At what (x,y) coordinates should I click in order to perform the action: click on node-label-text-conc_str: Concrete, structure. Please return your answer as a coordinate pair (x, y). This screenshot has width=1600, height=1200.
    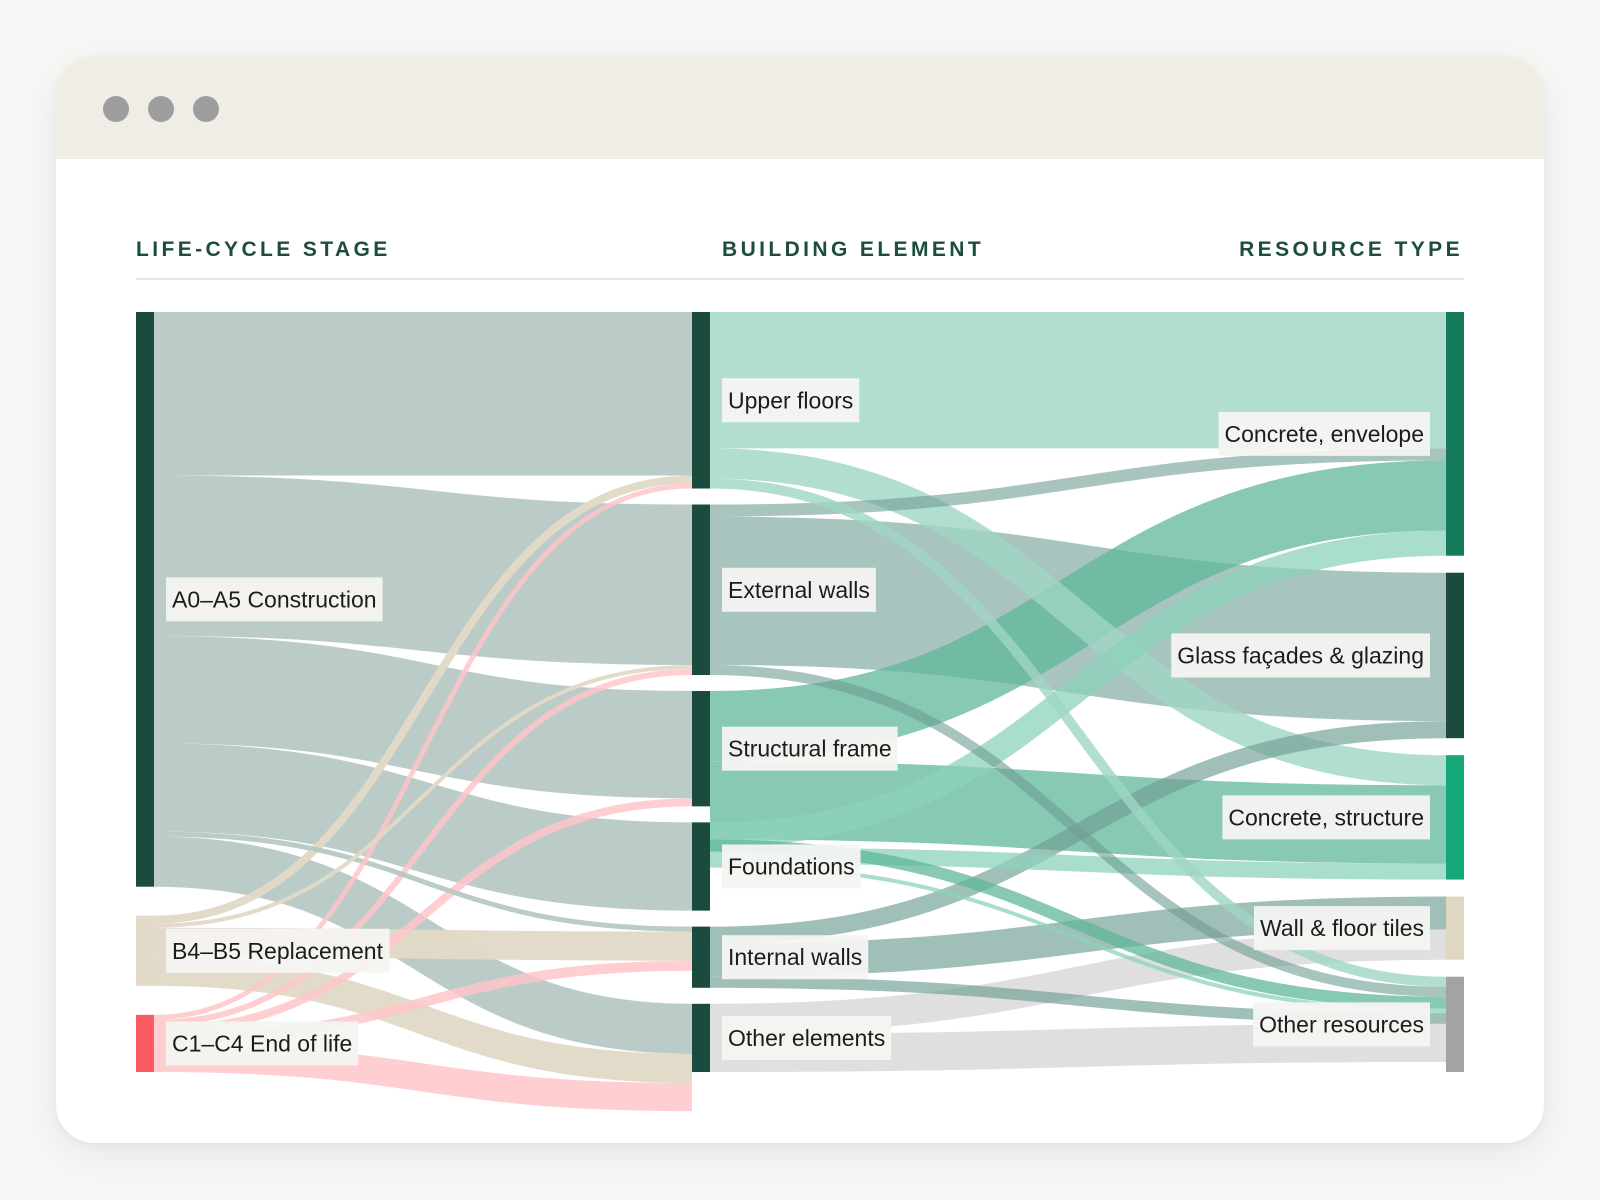
    Looking at the image, I should click on (1326, 817).